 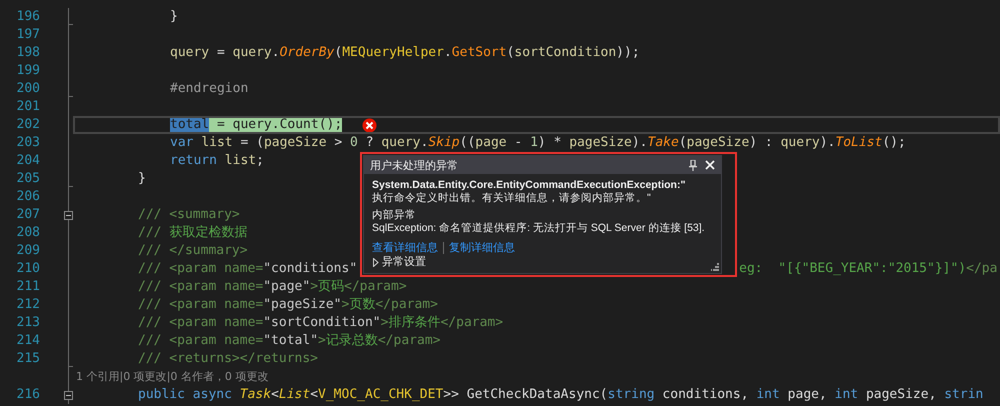 What do you see at coordinates (28, 71) in the screenshot?
I see `line-number: 199` at bounding box center [28, 71].